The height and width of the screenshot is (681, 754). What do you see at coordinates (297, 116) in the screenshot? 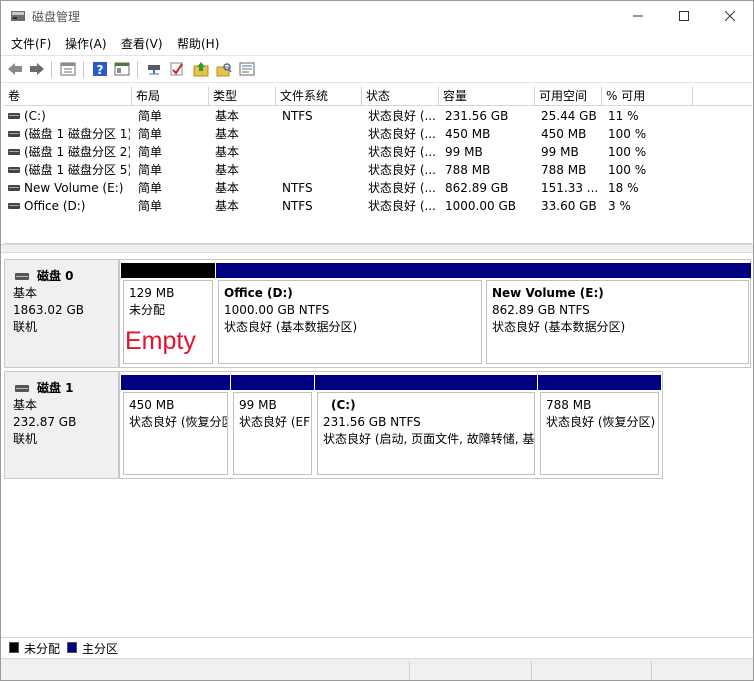
I see `cell-filesystem: NTFS` at bounding box center [297, 116].